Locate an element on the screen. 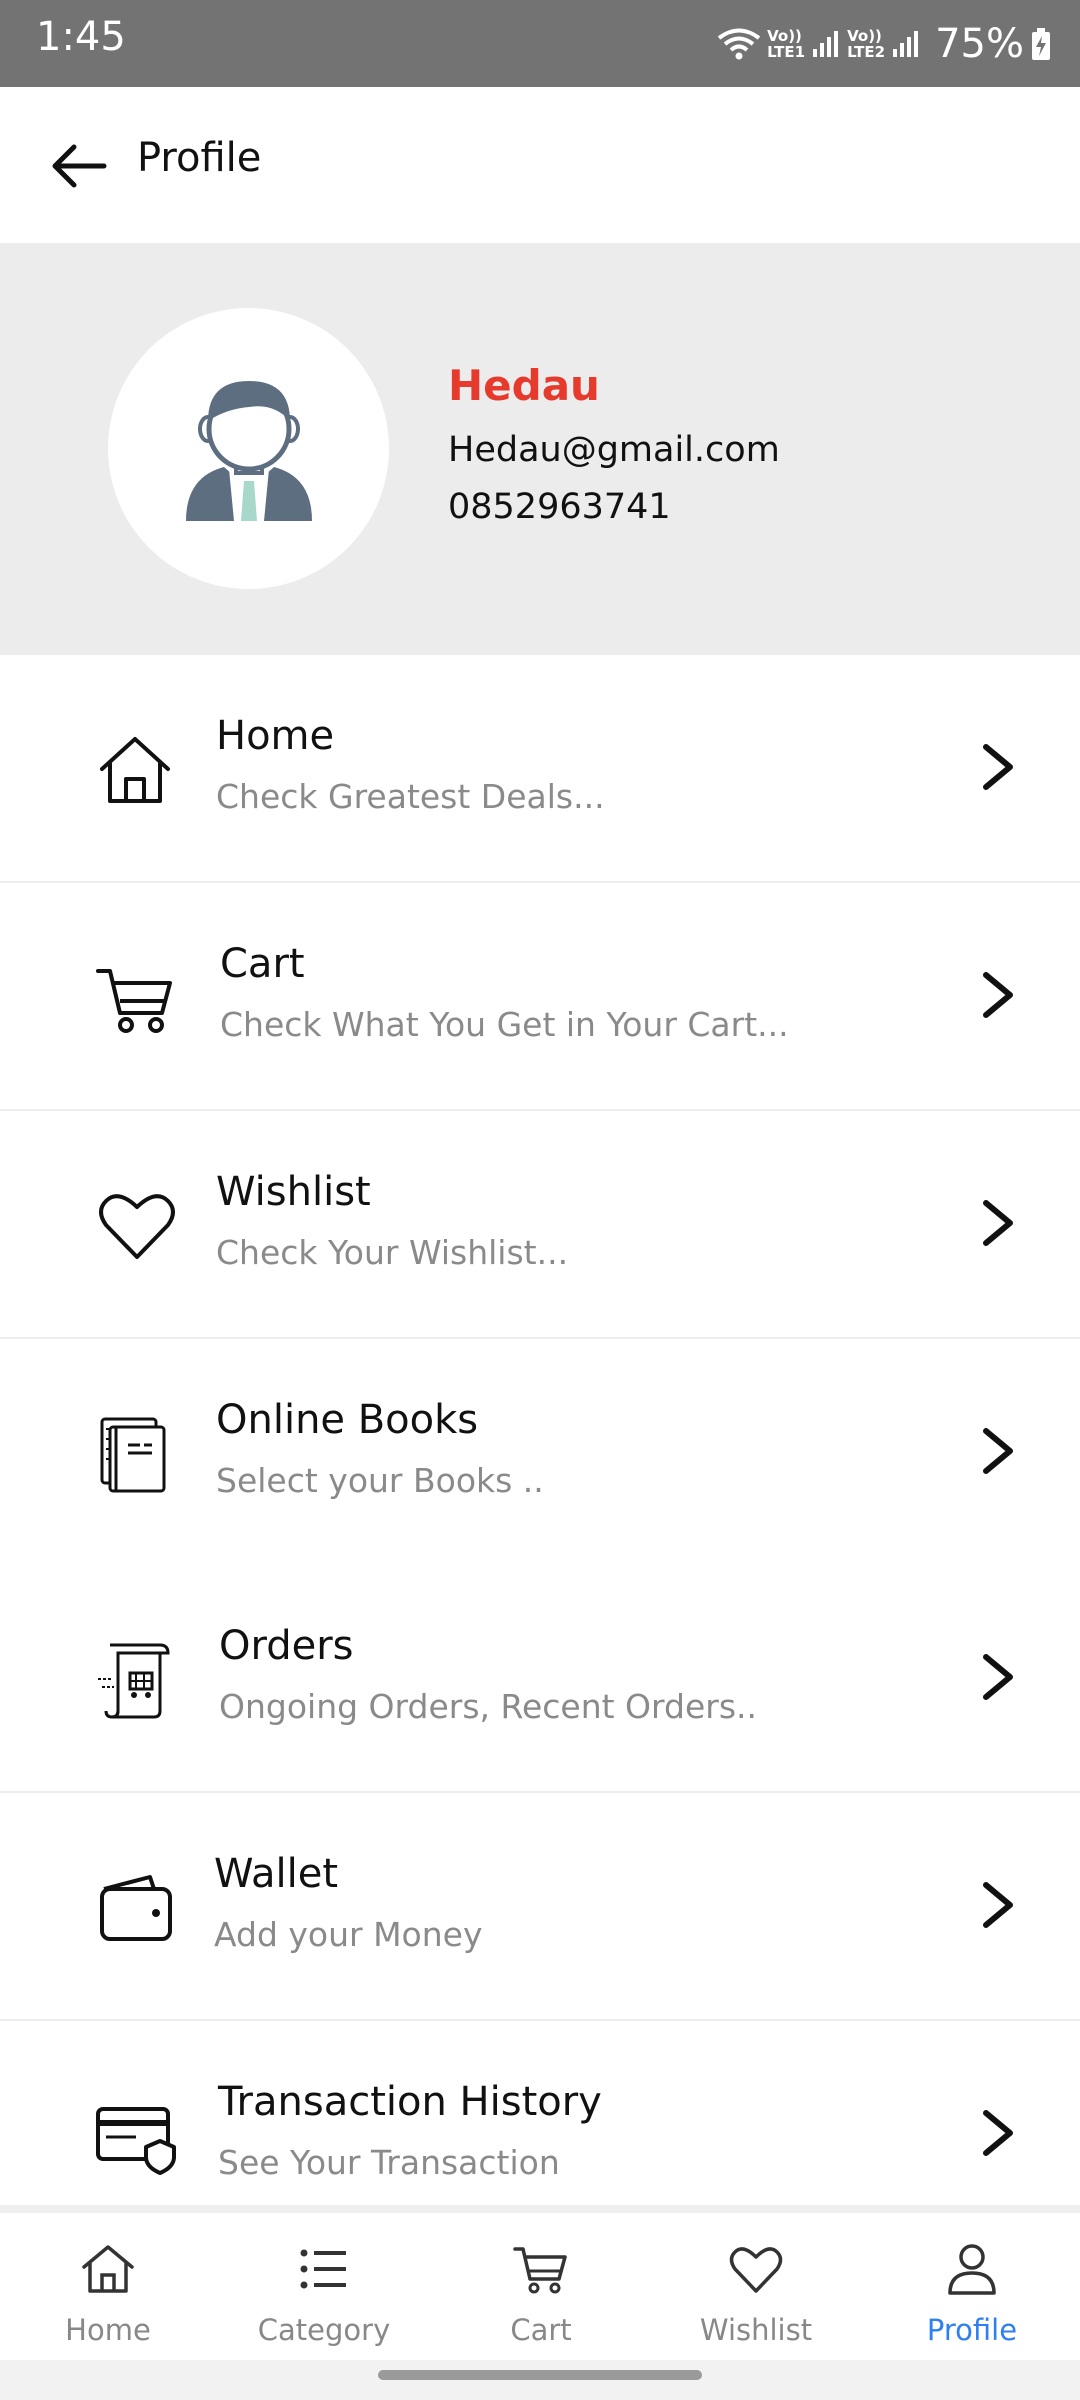 Image resolution: width=1080 pixels, height=2400 pixels. volte2-badge: Vo)) LTE2 is located at coordinates (866, 44).